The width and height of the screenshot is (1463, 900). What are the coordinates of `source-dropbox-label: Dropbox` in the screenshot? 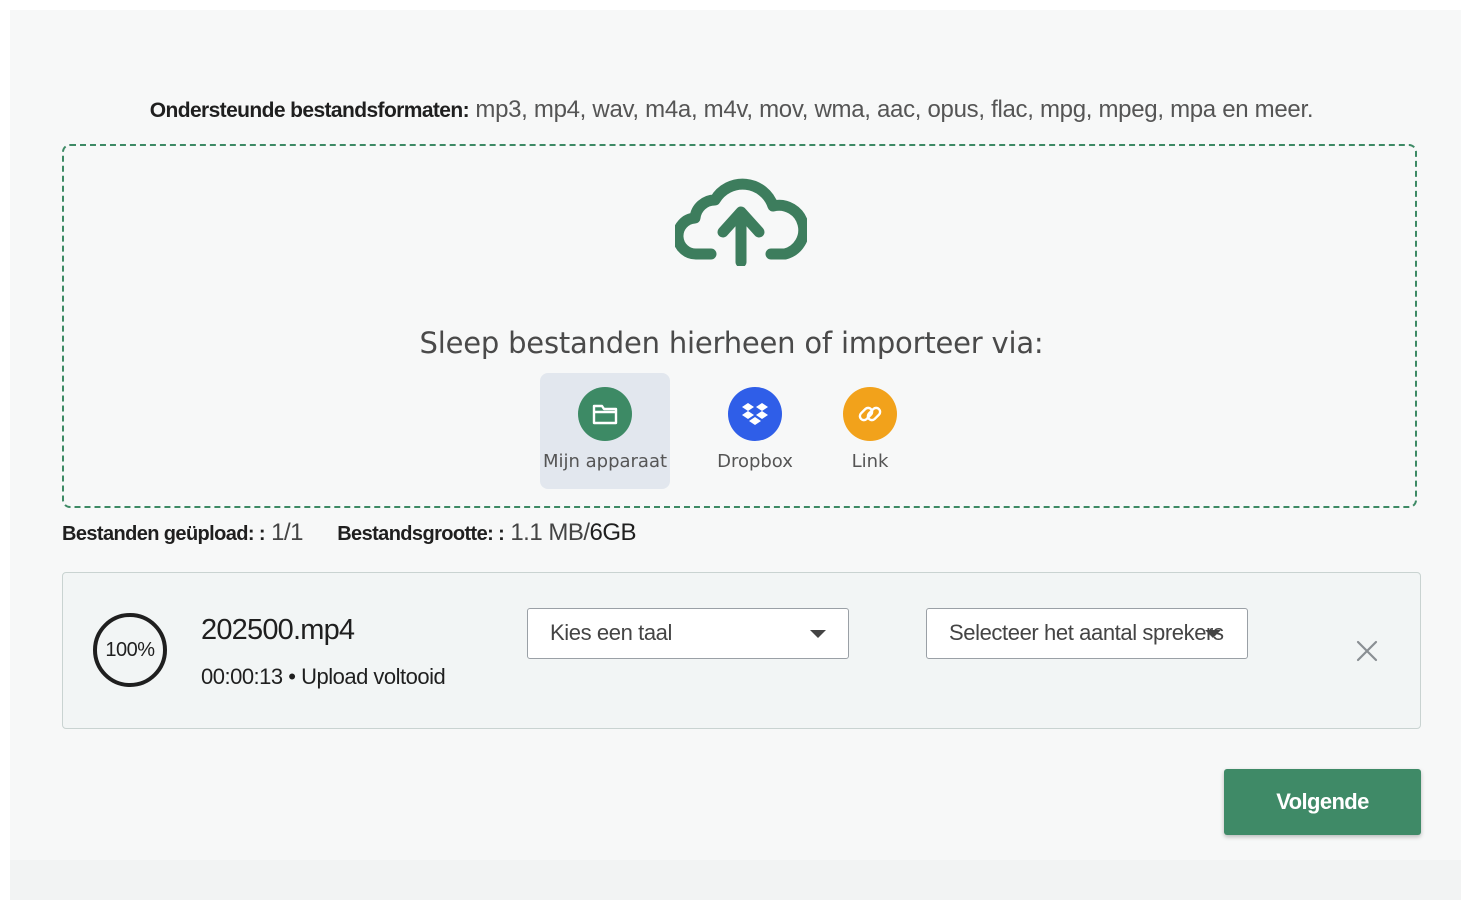 It's located at (755, 461).